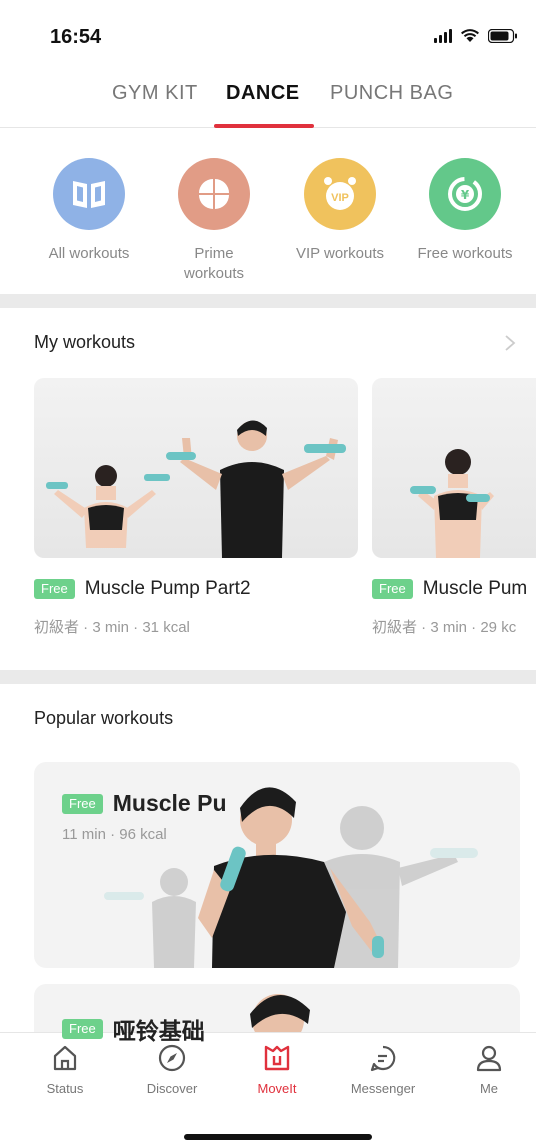 This screenshot has height=1148, width=536. I want to click on nav-discover: Discover, so click(172, 1069).